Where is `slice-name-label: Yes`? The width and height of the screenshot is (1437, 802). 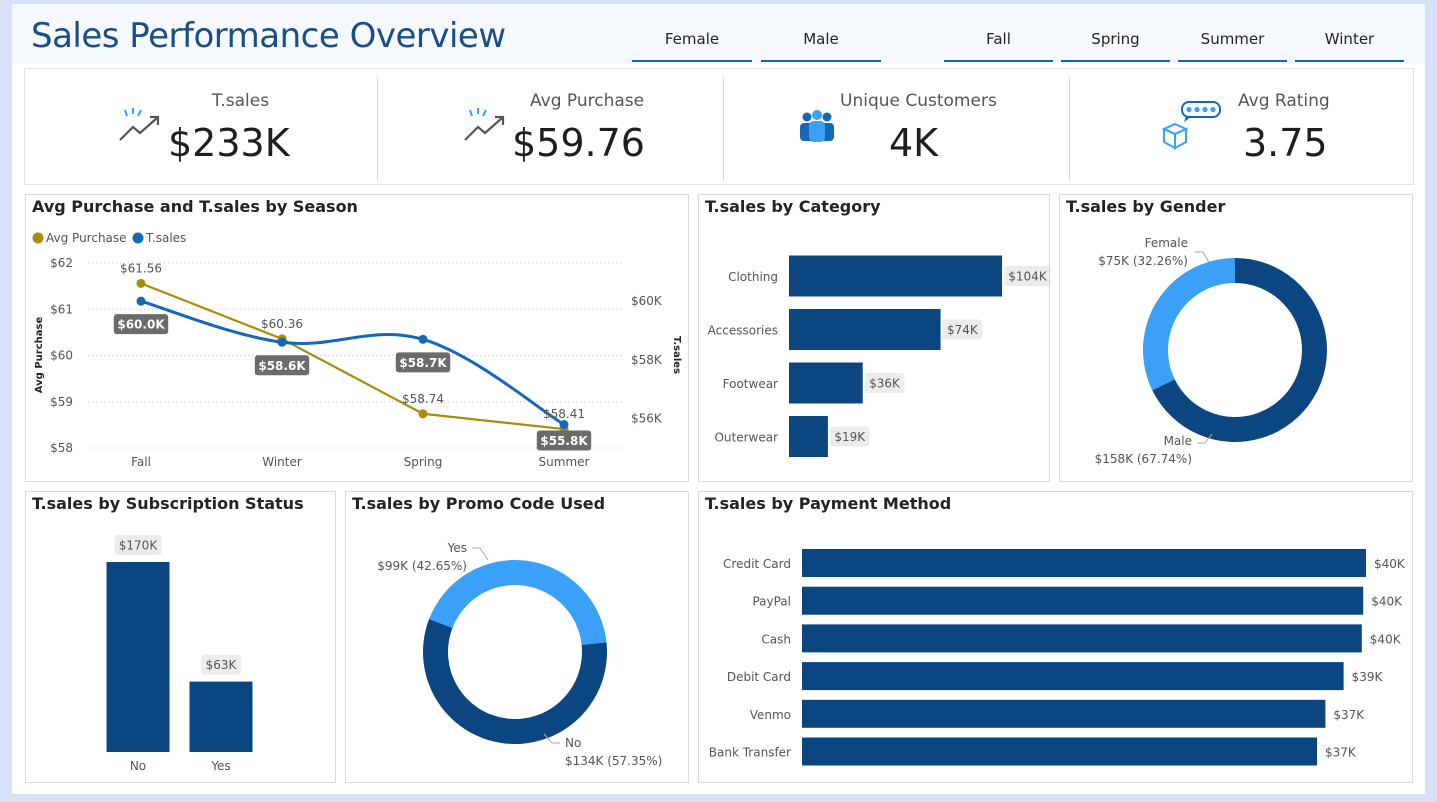 slice-name-label: Yes is located at coordinates (457, 548).